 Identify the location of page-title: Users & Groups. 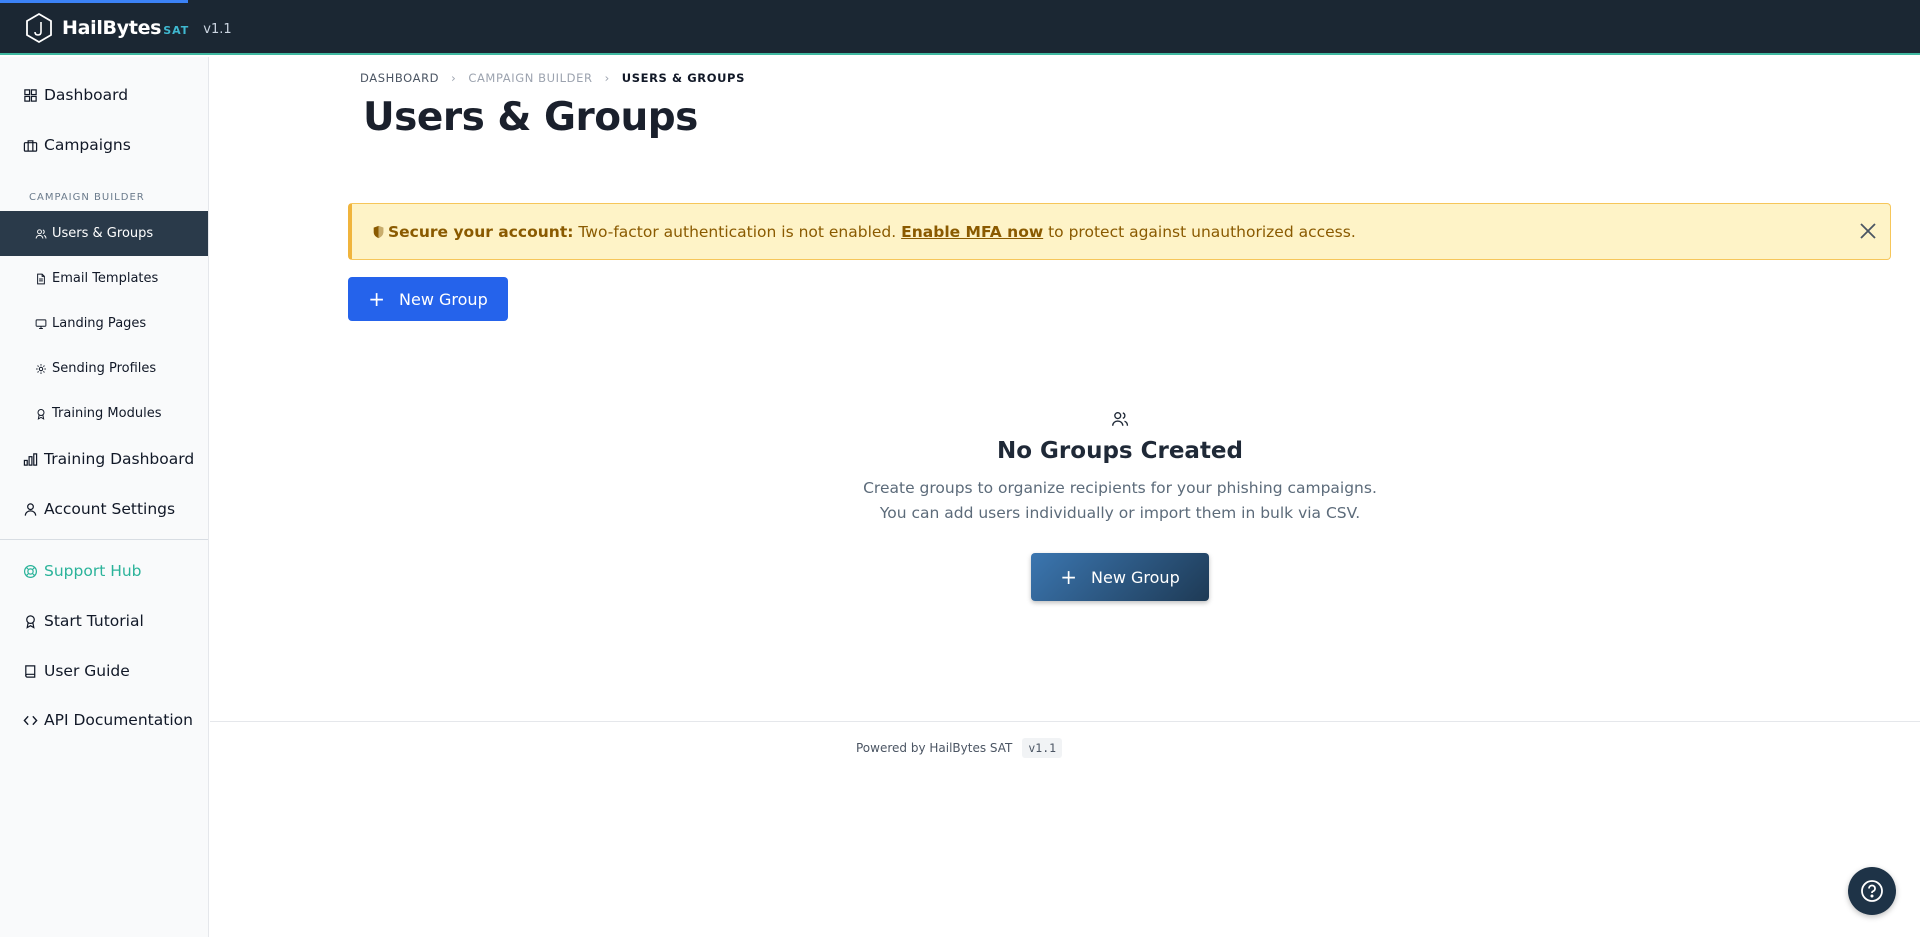
(530, 117).